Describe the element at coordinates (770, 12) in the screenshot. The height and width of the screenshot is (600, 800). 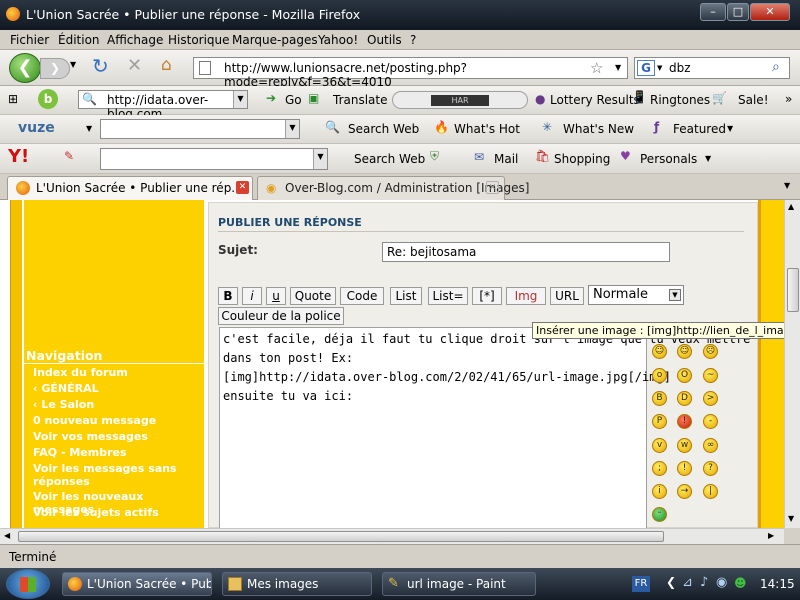
I see `close-window-button: ✕` at that location.